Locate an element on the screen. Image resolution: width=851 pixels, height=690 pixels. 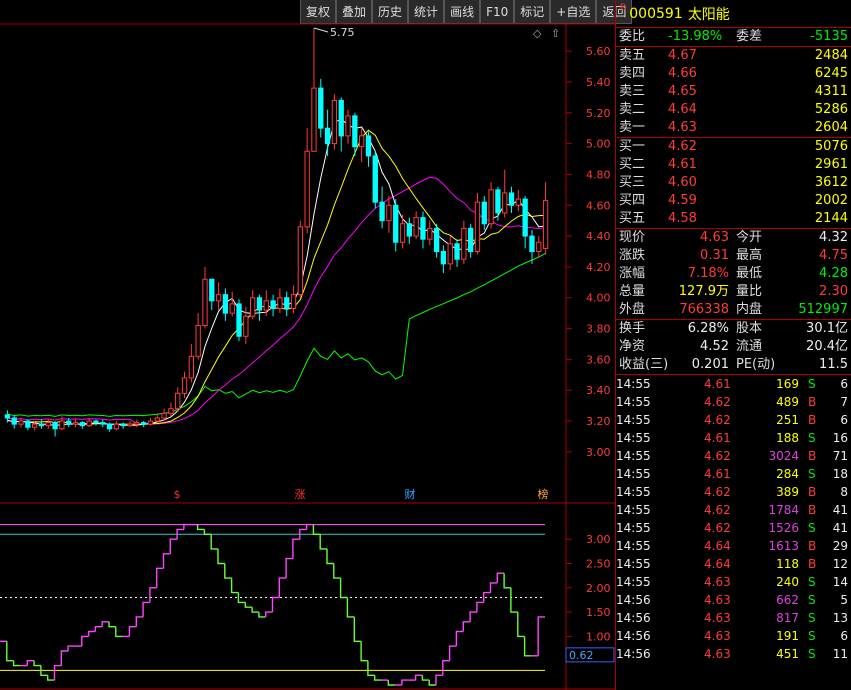
ask-row: 卖四 4.66 6245 is located at coordinates (733, 74).